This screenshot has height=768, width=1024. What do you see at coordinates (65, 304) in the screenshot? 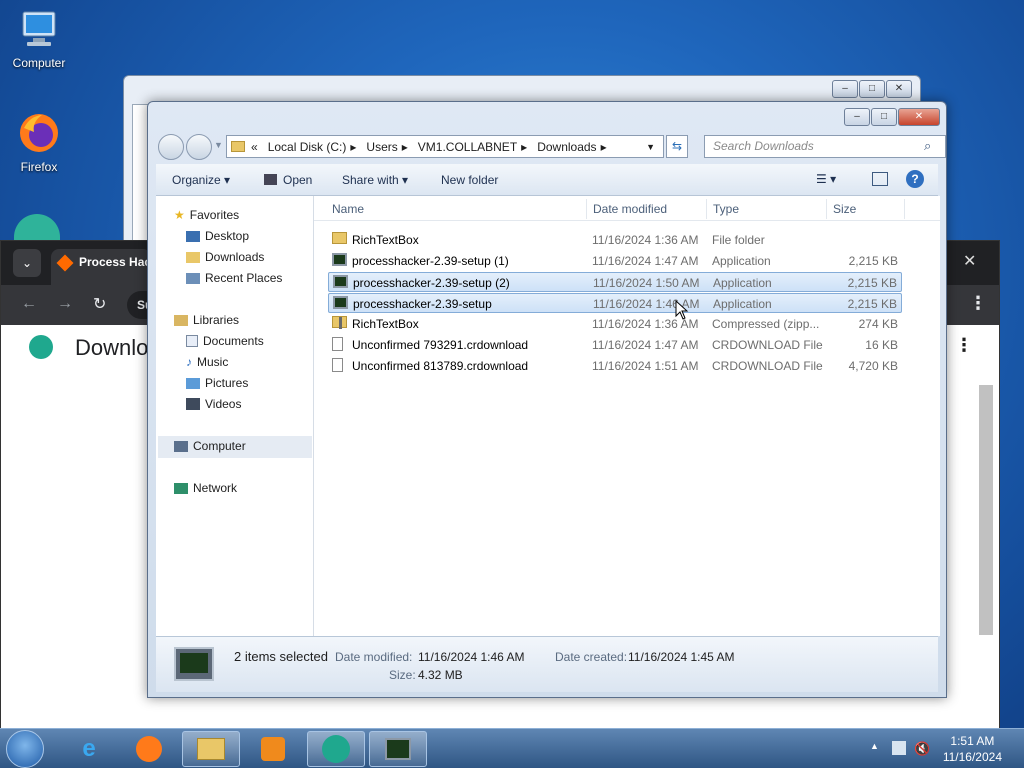
I see `forward-icon: →` at bounding box center [65, 304].